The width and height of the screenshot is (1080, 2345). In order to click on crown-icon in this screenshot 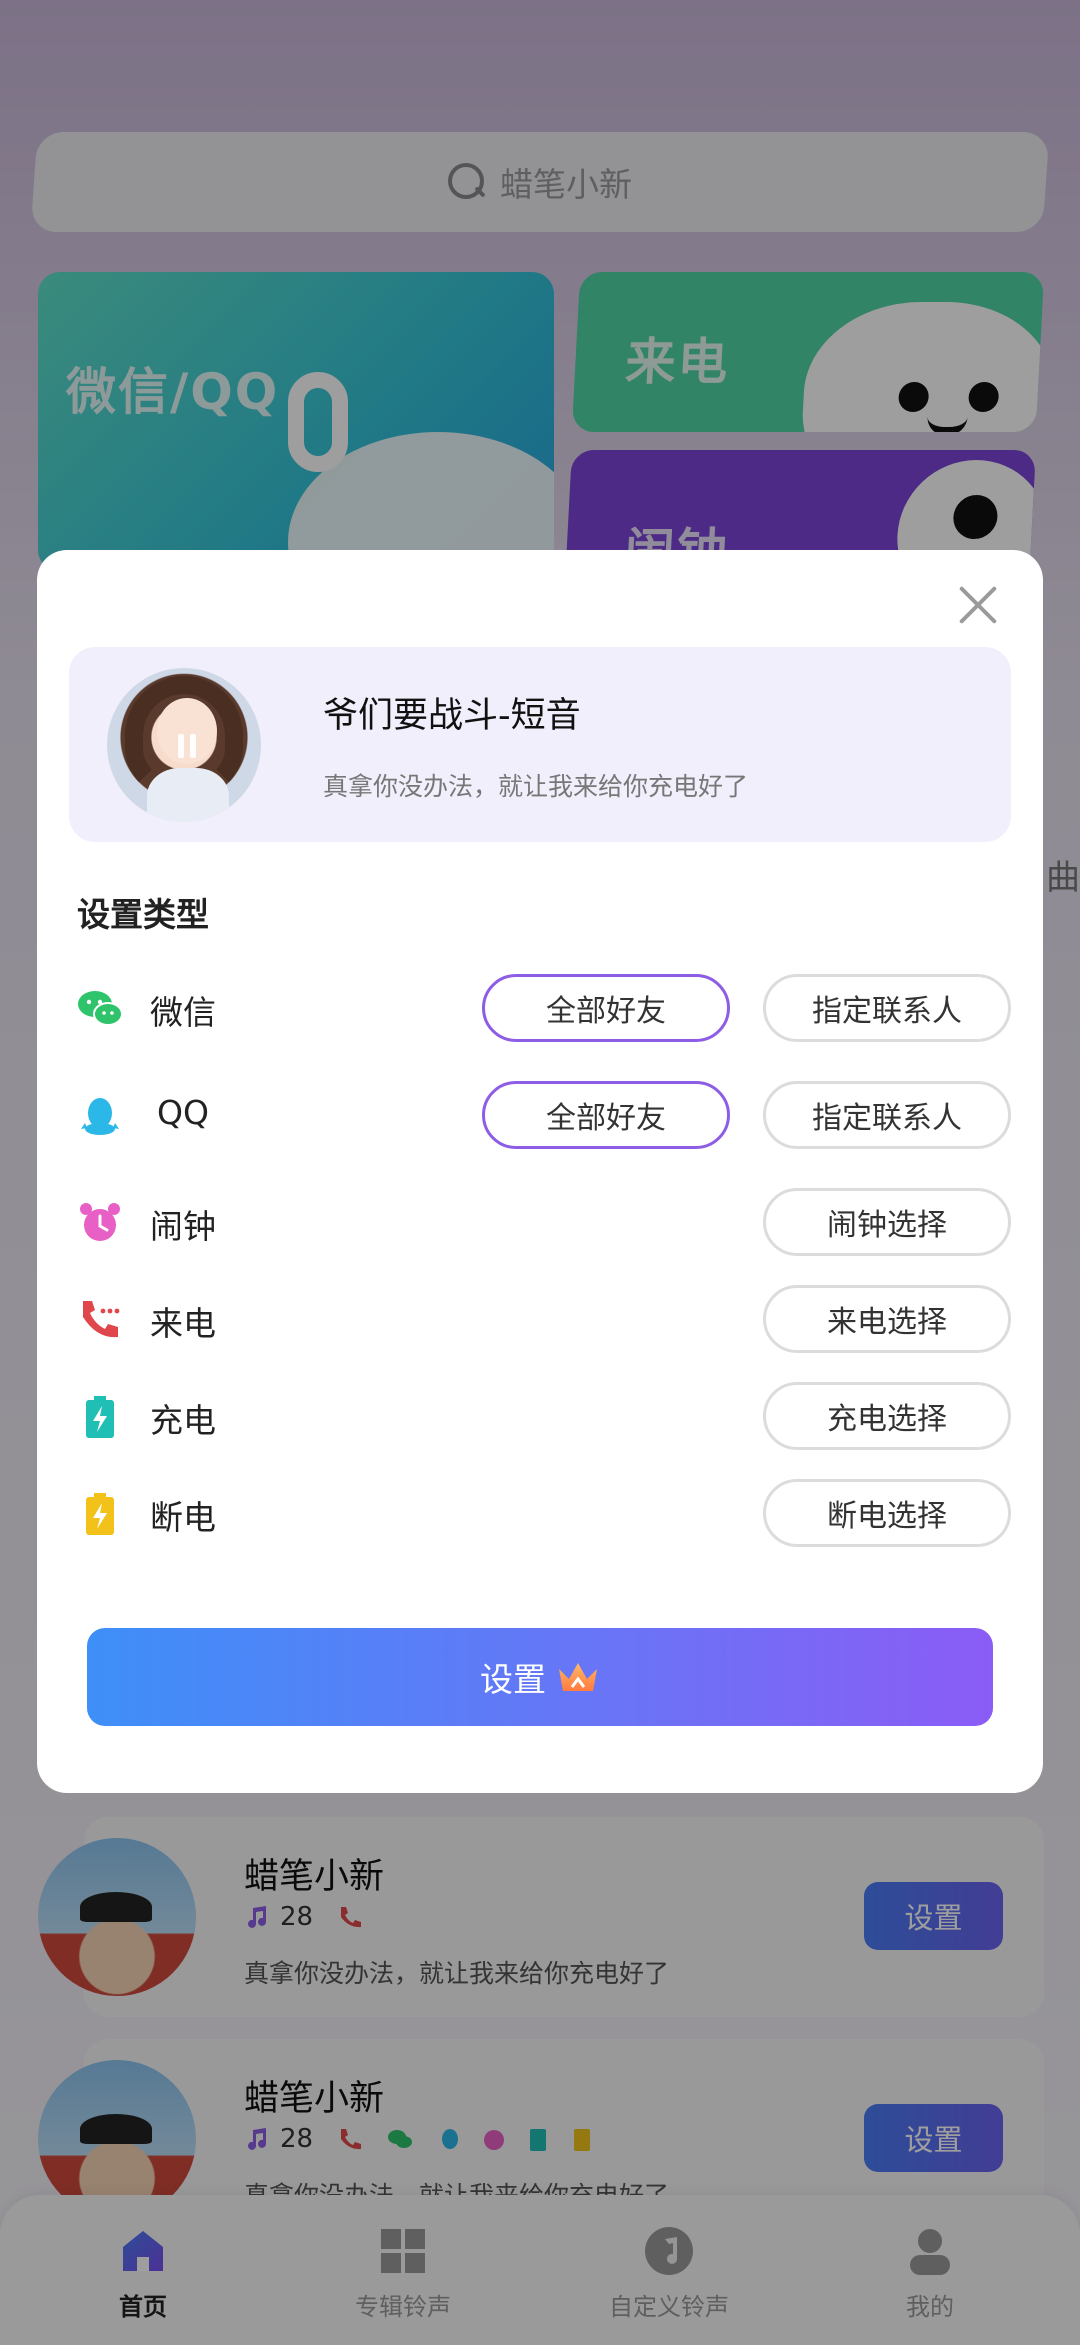, I will do `click(578, 1677)`.